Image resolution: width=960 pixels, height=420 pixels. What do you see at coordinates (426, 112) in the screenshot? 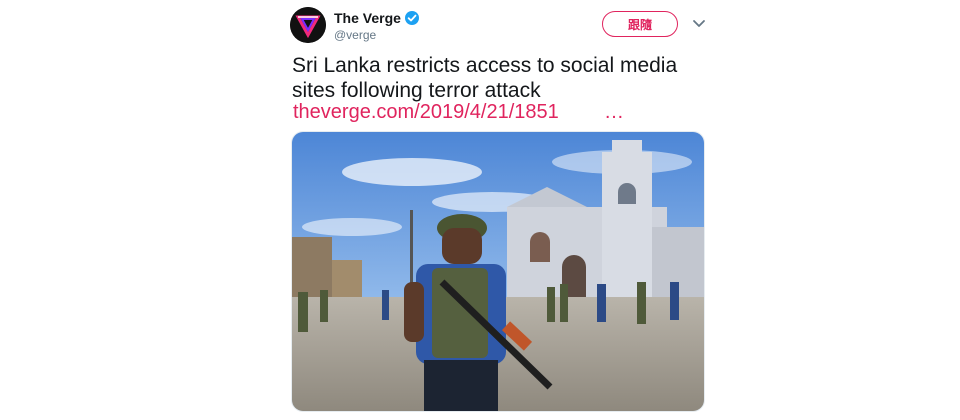
I see `tweet-link: theverge.com/2019/4/21/1851` at bounding box center [426, 112].